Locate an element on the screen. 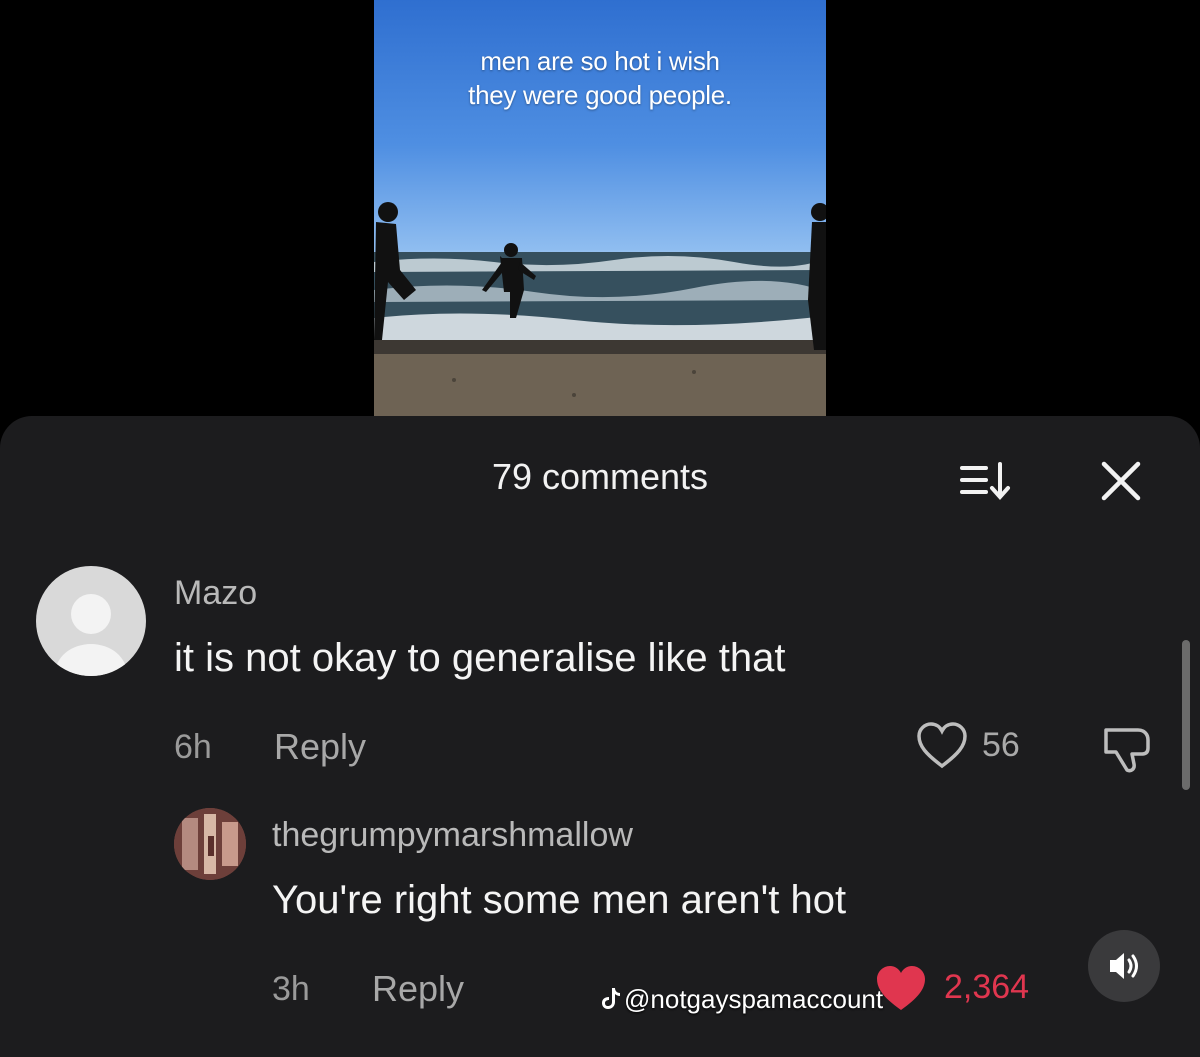 This screenshot has height=1057, width=1200. watermark: @notgayspamaccount is located at coordinates (741, 1000).